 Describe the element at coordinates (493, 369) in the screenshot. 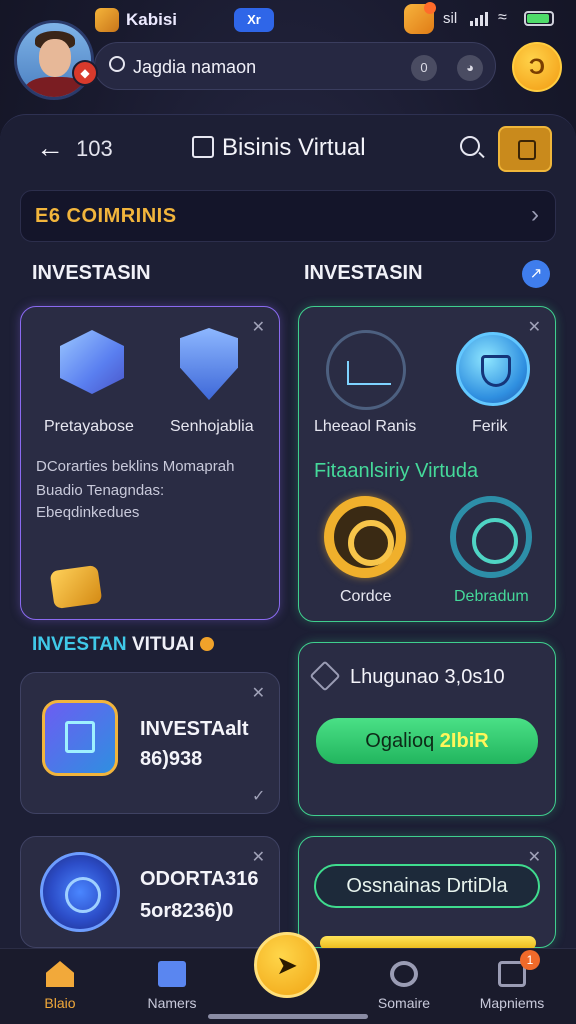

I see `shield-globe-icon` at that location.